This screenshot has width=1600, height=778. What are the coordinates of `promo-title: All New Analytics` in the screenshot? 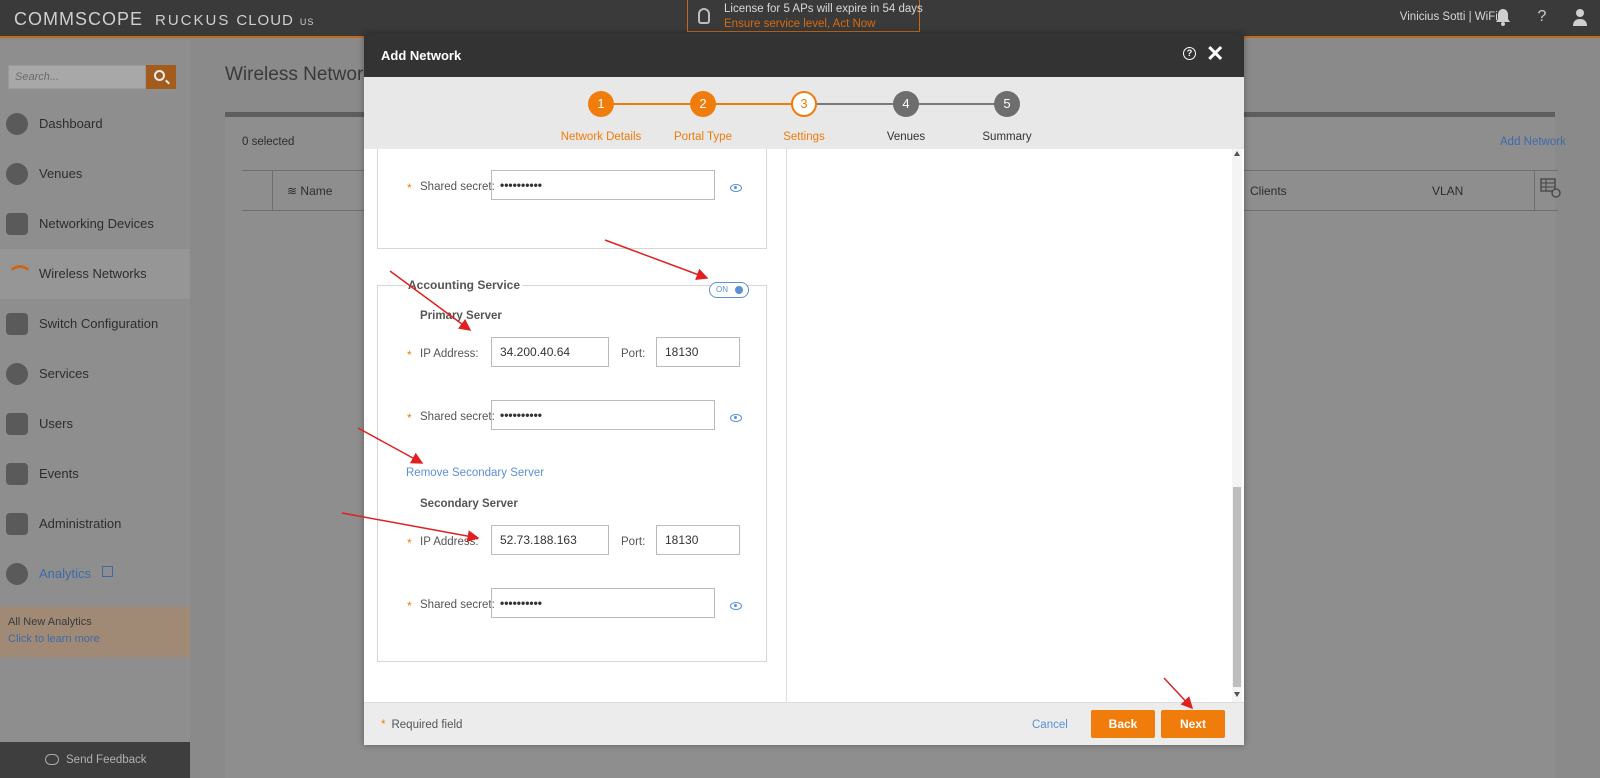 It's located at (50, 622).